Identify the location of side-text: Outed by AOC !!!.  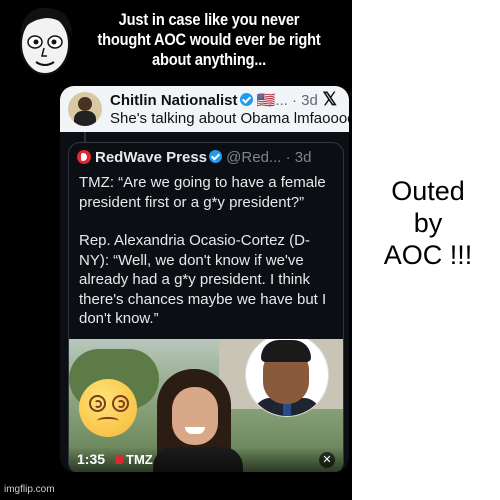
(428, 223).